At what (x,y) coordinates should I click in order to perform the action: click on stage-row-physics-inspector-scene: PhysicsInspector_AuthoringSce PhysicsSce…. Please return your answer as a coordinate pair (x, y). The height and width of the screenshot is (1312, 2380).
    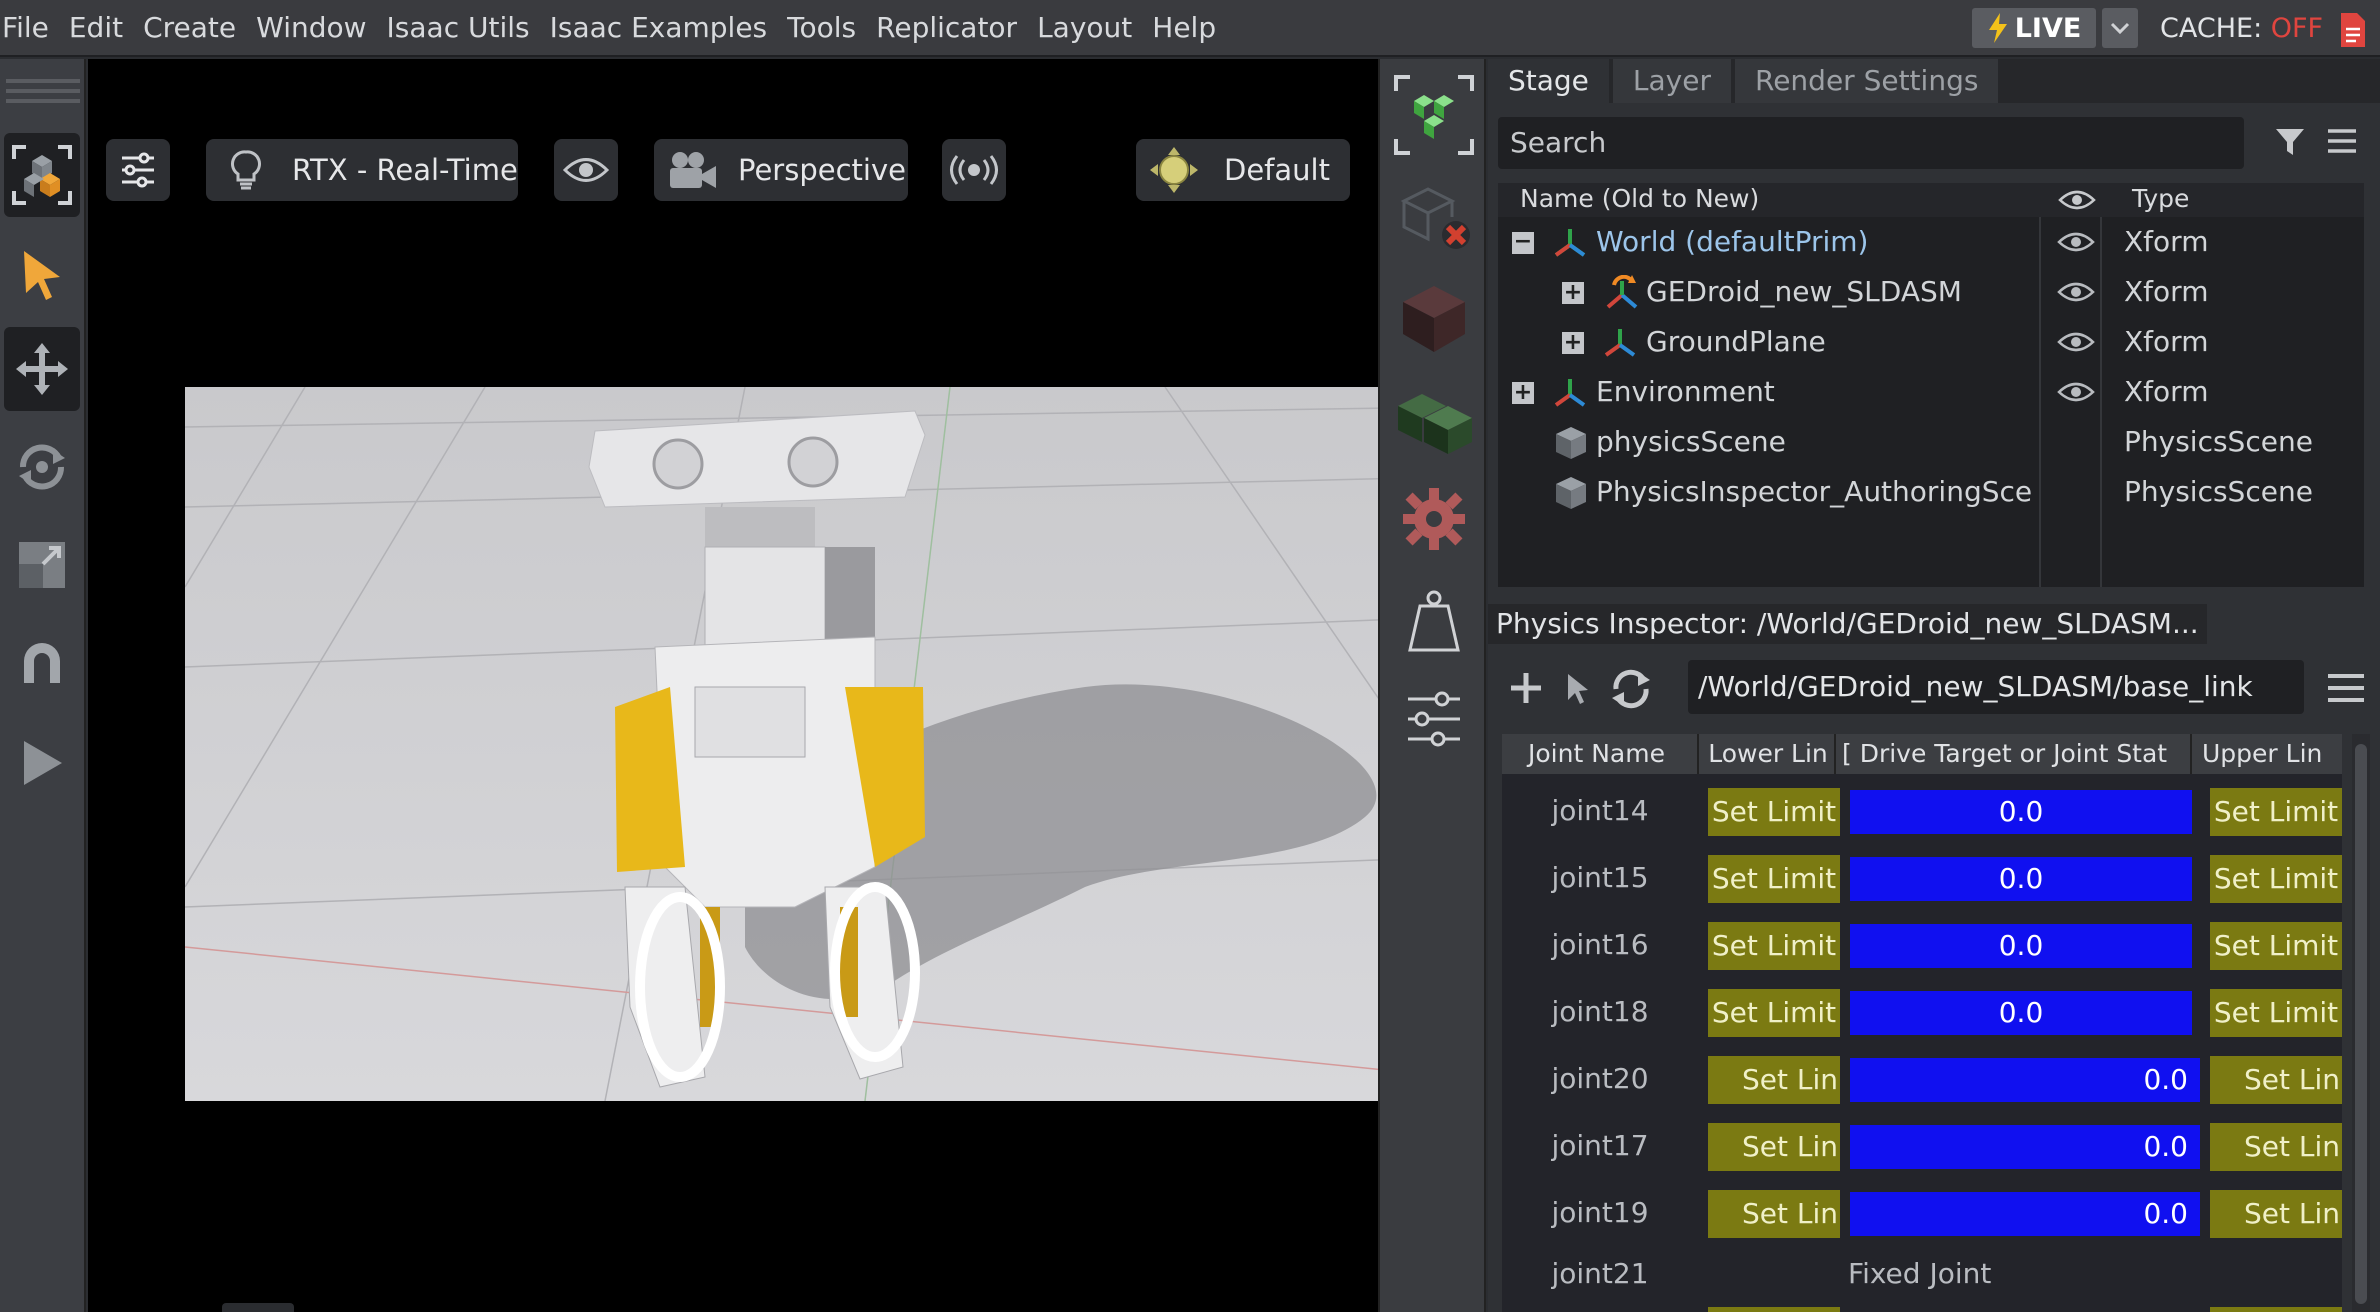
    Looking at the image, I should click on (1931, 492).